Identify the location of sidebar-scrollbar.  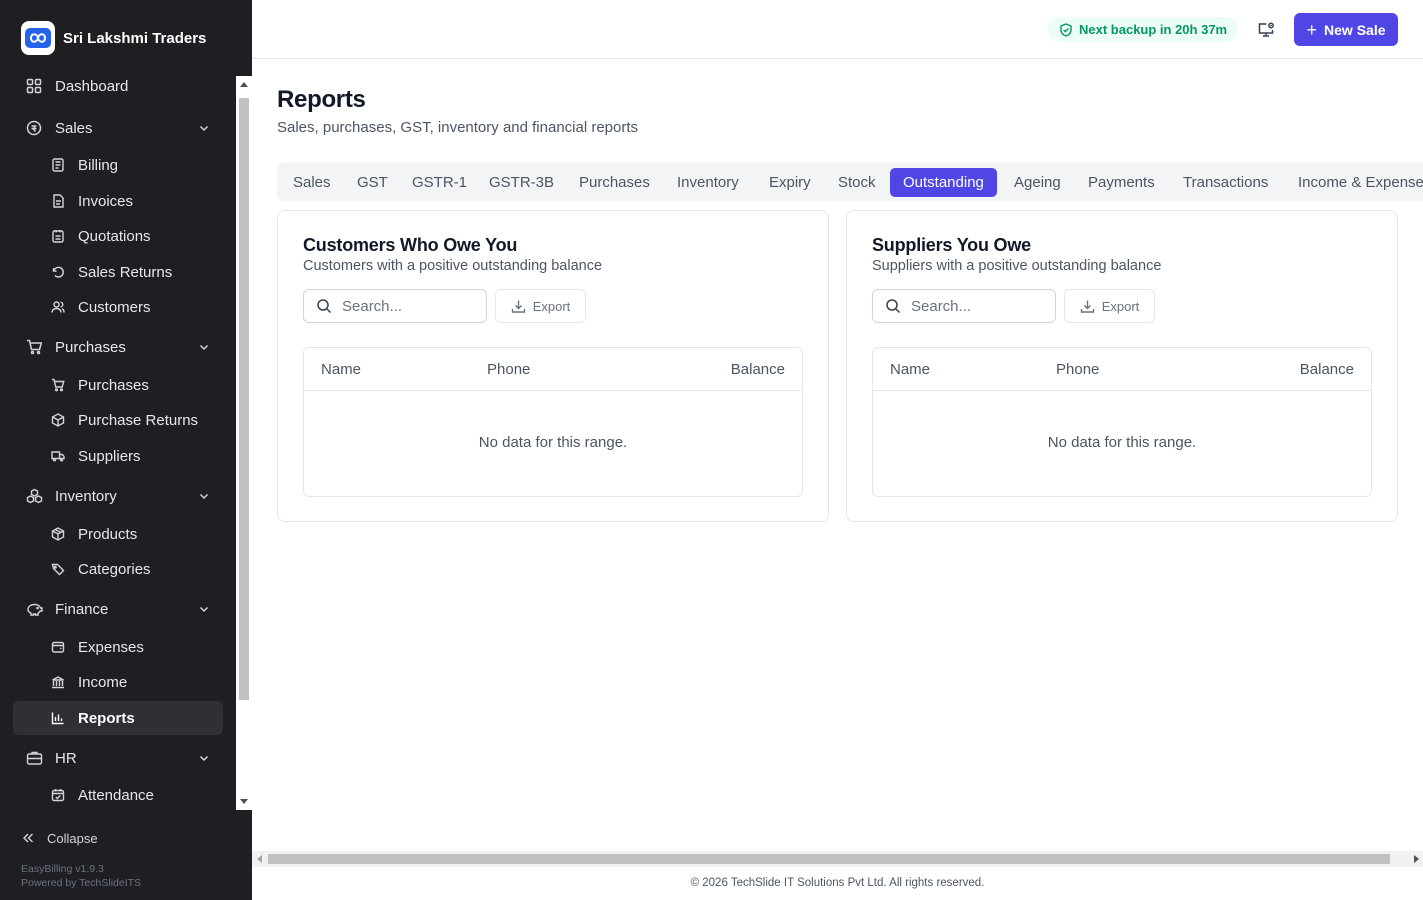
(244, 443).